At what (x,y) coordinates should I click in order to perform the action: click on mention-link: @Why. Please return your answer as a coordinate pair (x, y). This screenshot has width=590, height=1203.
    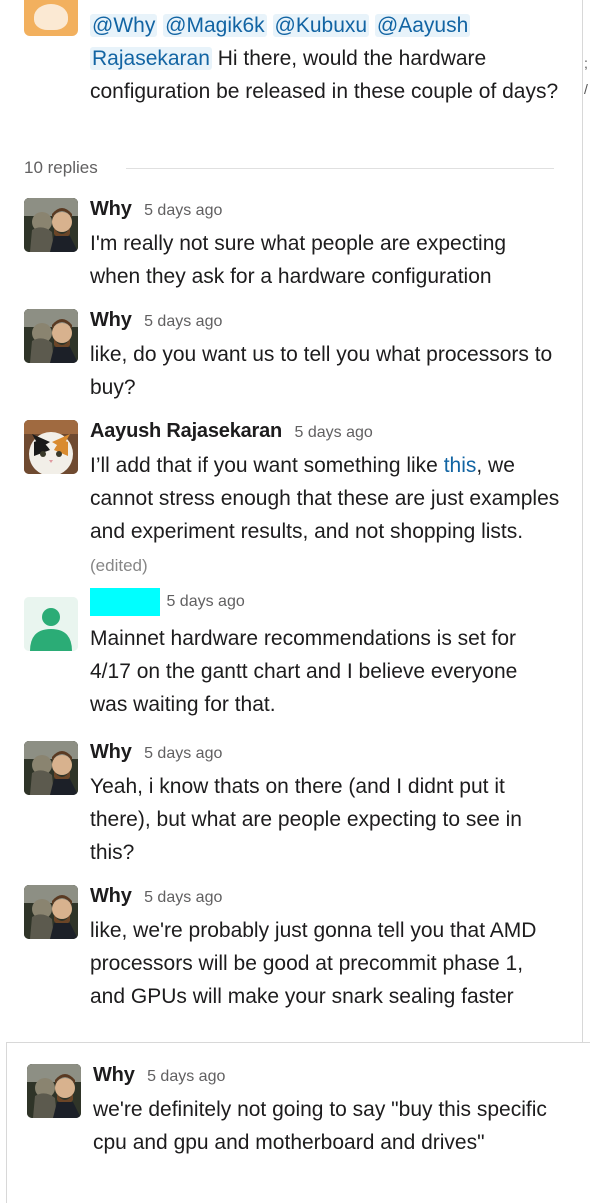
    Looking at the image, I should click on (124, 25).